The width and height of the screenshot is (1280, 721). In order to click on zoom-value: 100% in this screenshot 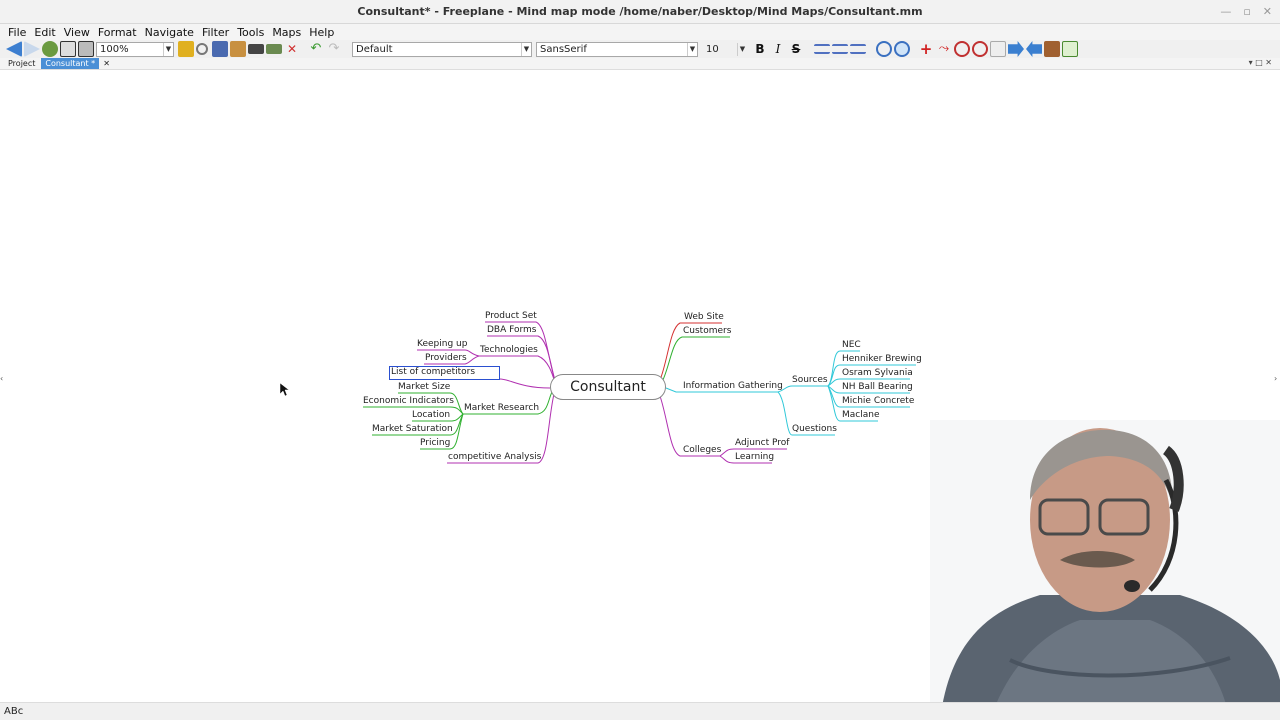, I will do `click(114, 49)`.